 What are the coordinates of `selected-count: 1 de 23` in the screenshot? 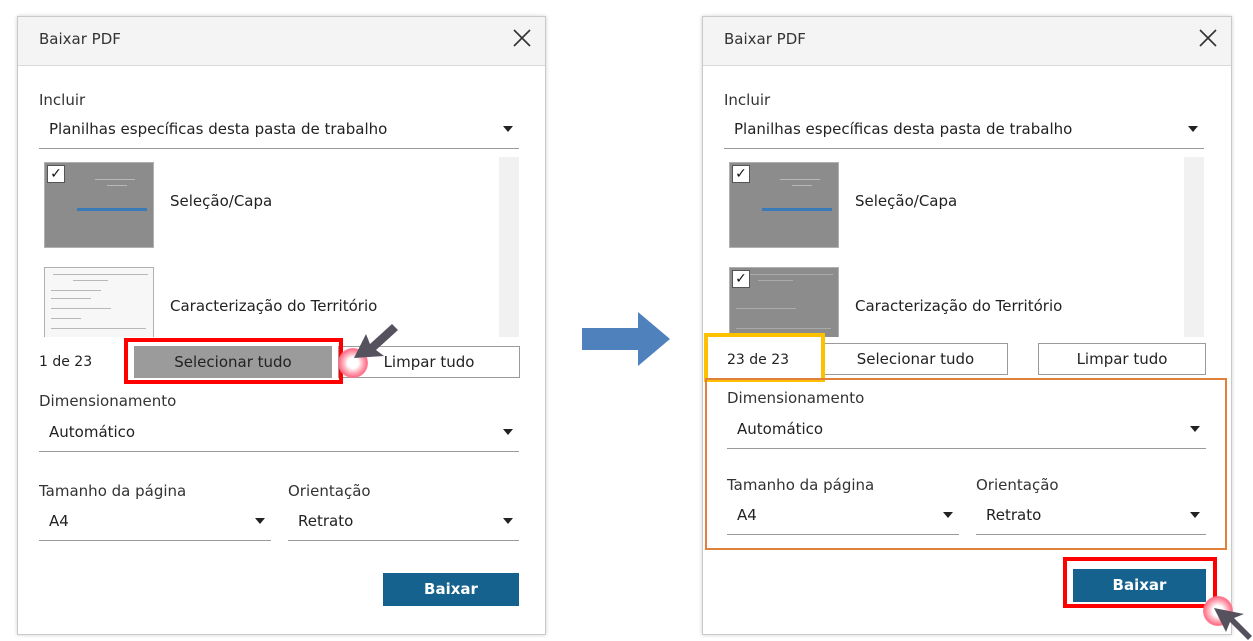 It's located at (66, 362).